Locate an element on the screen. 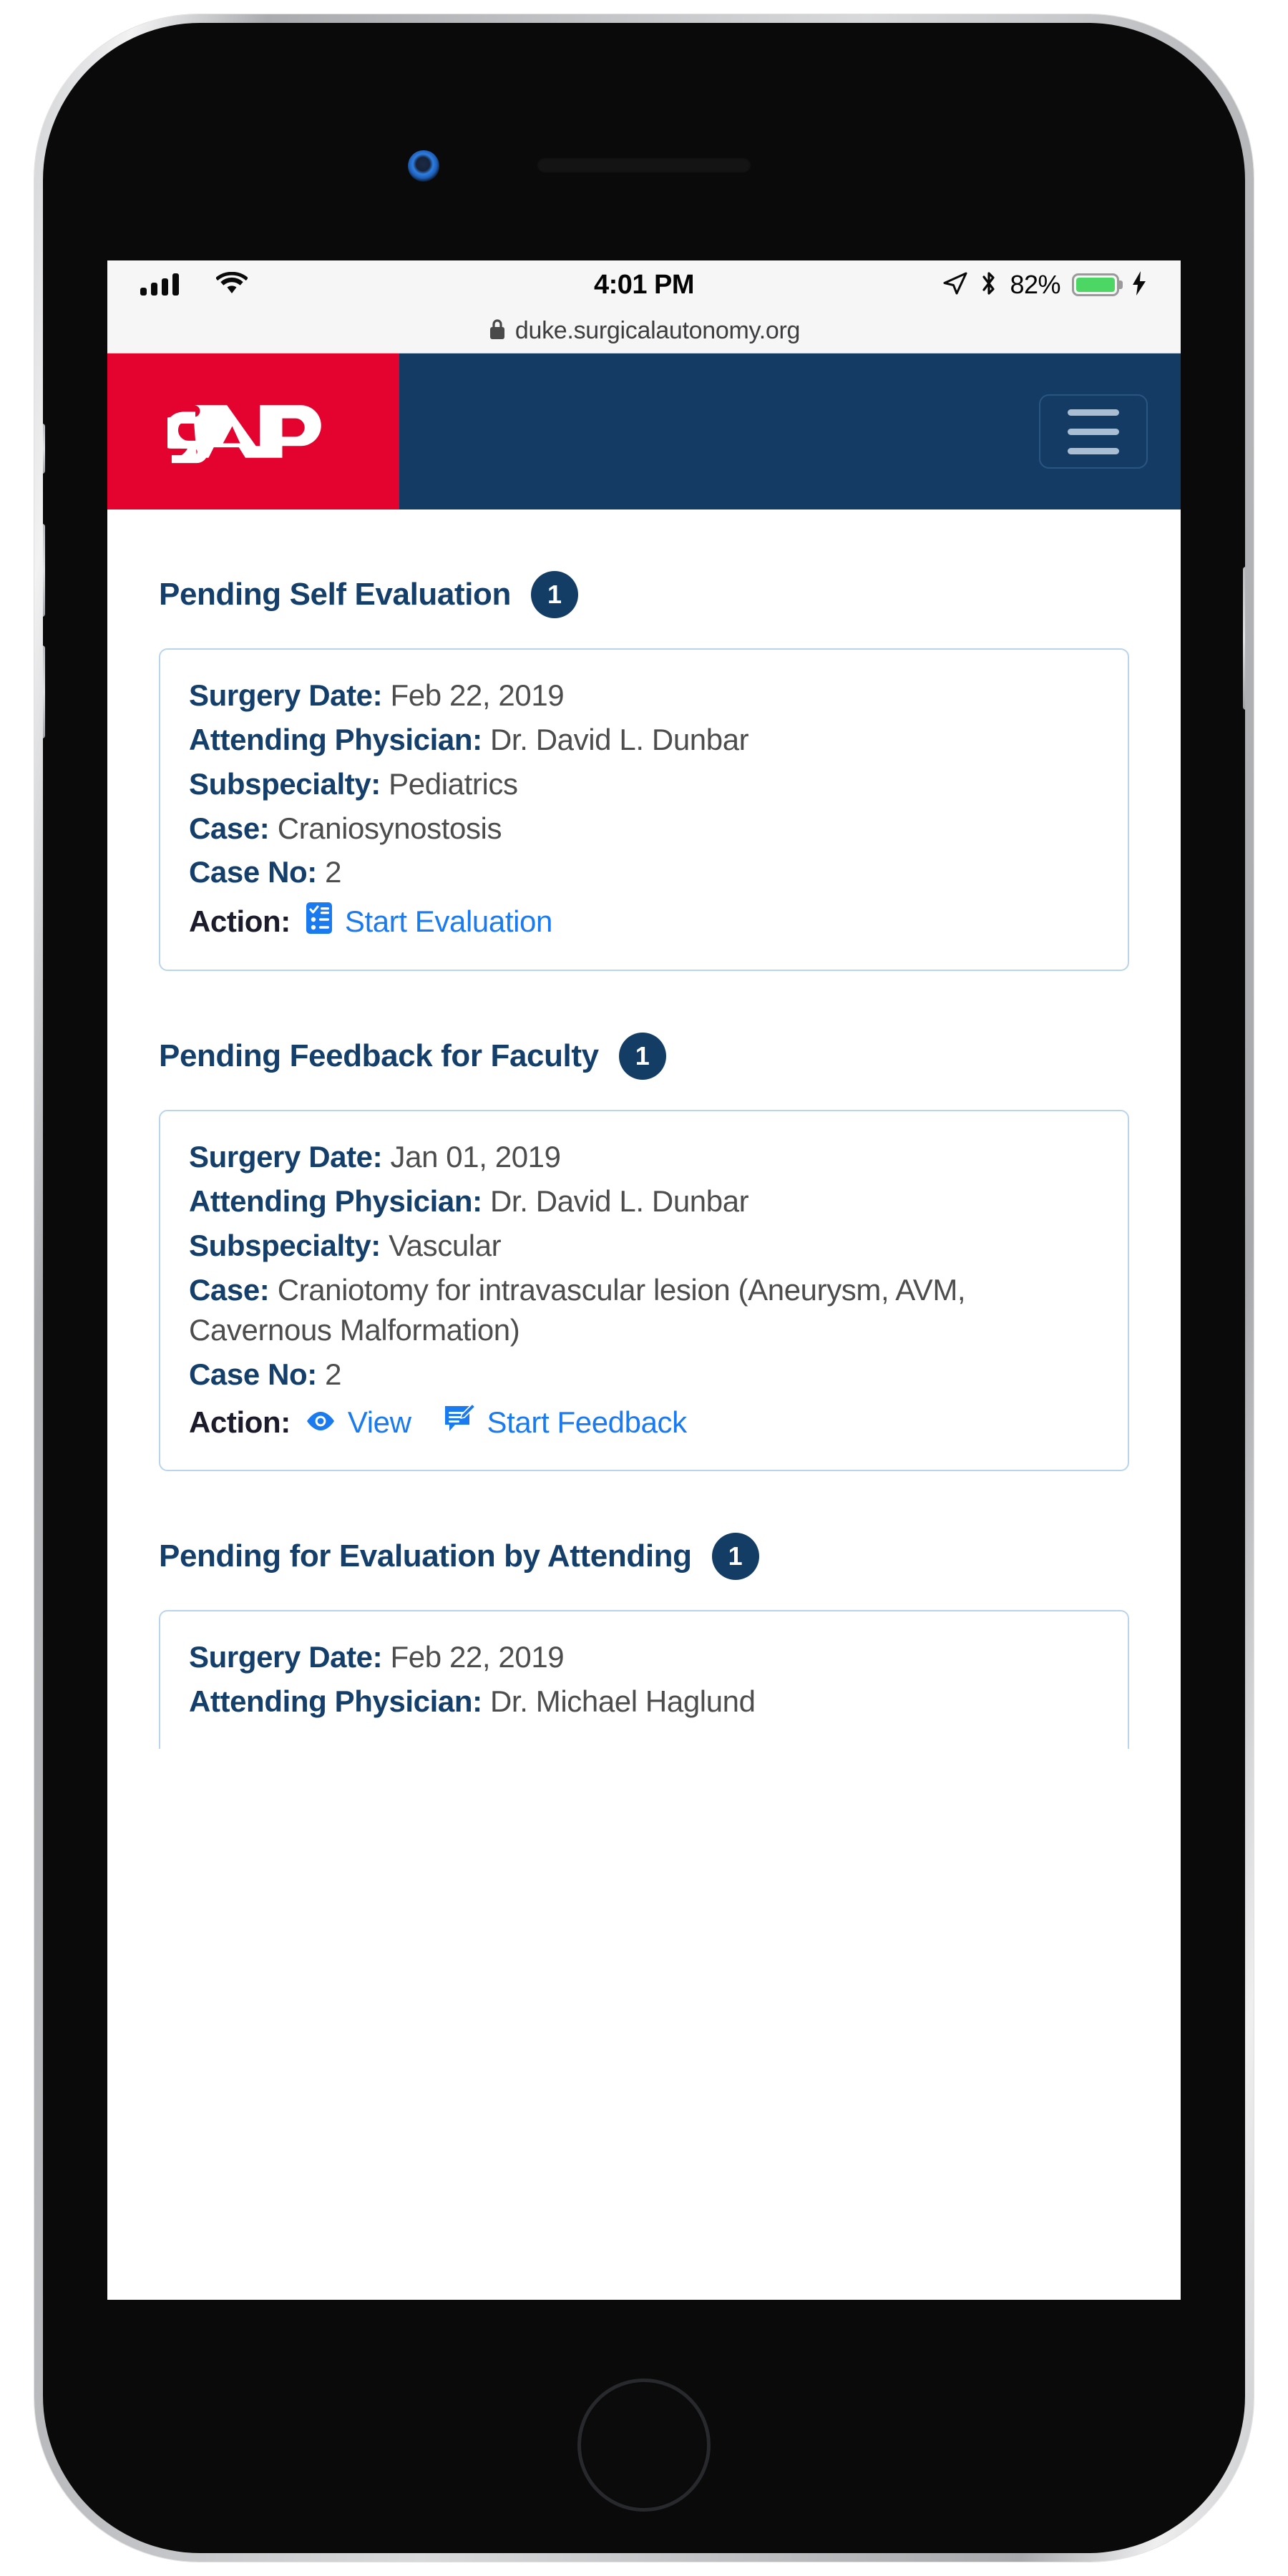  view-link: View is located at coordinates (358, 1422).